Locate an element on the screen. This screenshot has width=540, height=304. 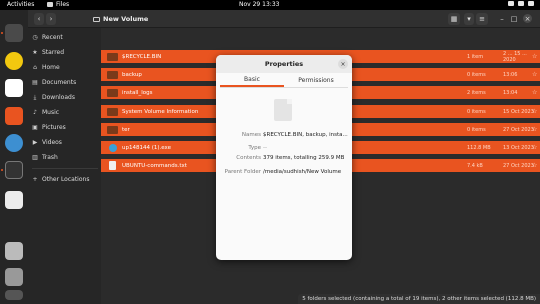
maximize-button: □ is located at coordinates (514, 19).